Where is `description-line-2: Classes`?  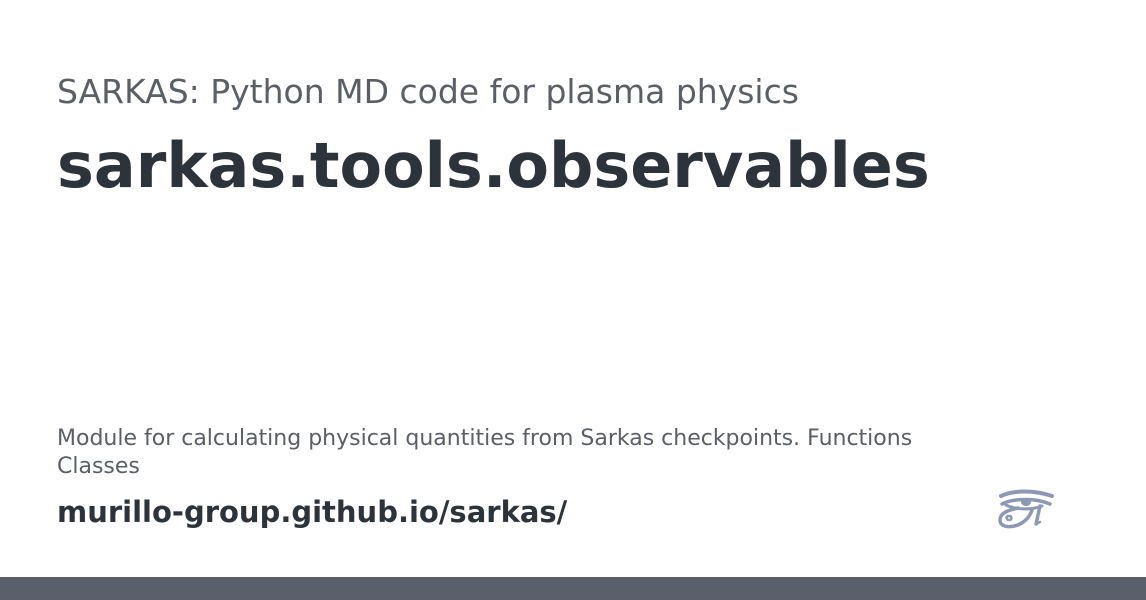 description-line-2: Classes is located at coordinates (98, 466).